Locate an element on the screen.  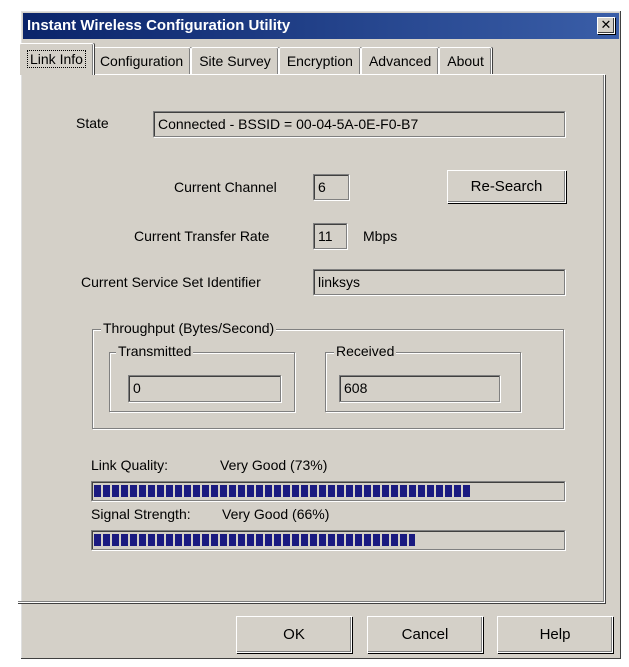
received-group: Received 608 is located at coordinates (423, 377).